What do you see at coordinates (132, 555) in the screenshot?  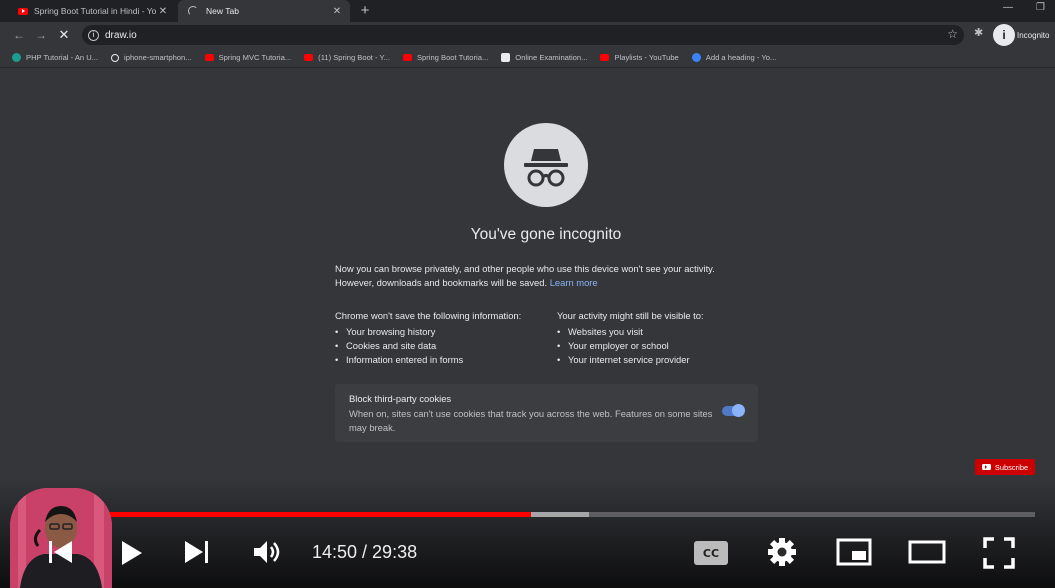 I see `play-button` at bounding box center [132, 555].